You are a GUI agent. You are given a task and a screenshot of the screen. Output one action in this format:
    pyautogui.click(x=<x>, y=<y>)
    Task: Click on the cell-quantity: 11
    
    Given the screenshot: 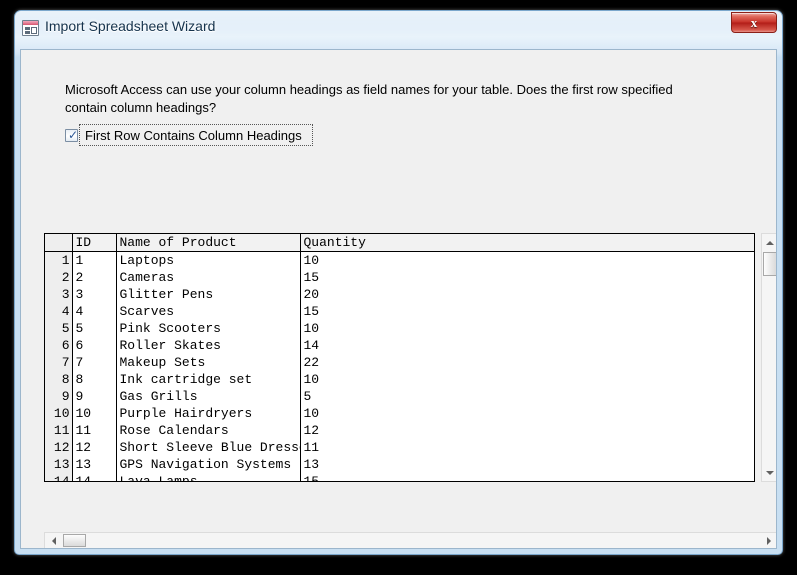 What is the action you would take?
    pyautogui.click(x=527, y=447)
    